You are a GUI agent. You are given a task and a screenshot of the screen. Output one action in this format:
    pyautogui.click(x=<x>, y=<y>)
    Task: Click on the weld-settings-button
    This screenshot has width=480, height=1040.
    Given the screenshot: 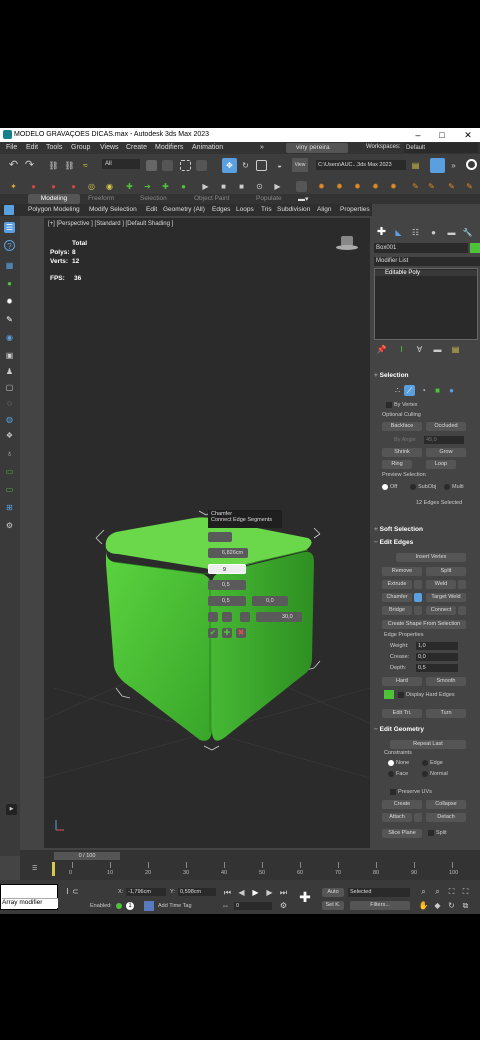 What is the action you would take?
    pyautogui.click(x=462, y=584)
    